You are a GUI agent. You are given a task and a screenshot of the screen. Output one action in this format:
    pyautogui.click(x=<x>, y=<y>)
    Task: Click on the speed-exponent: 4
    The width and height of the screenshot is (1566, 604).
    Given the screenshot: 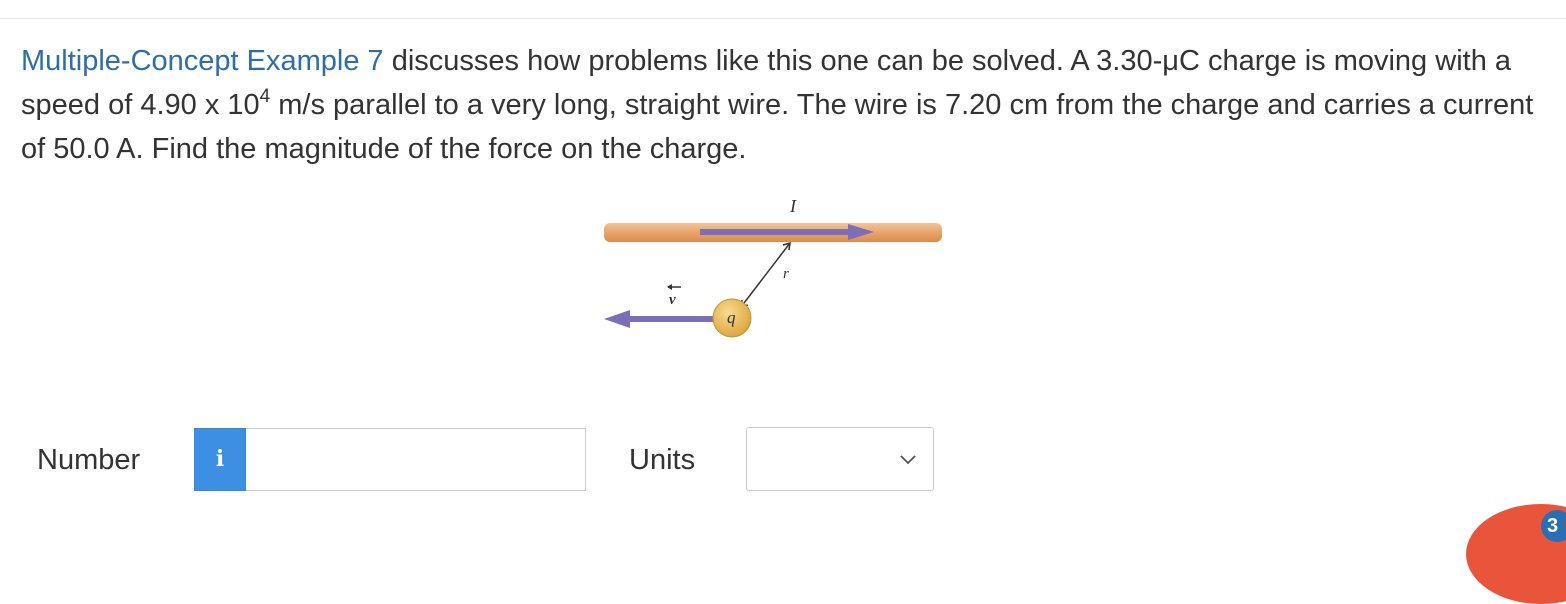 What is the action you would take?
    pyautogui.click(x=265, y=96)
    